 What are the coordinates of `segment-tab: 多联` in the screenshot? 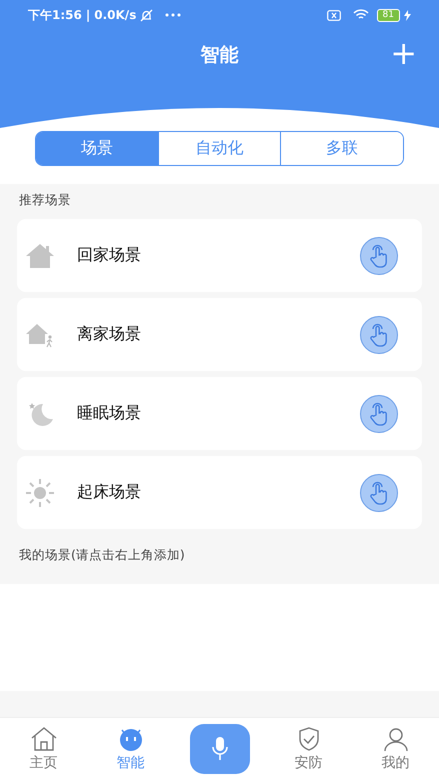 It's located at (341, 148).